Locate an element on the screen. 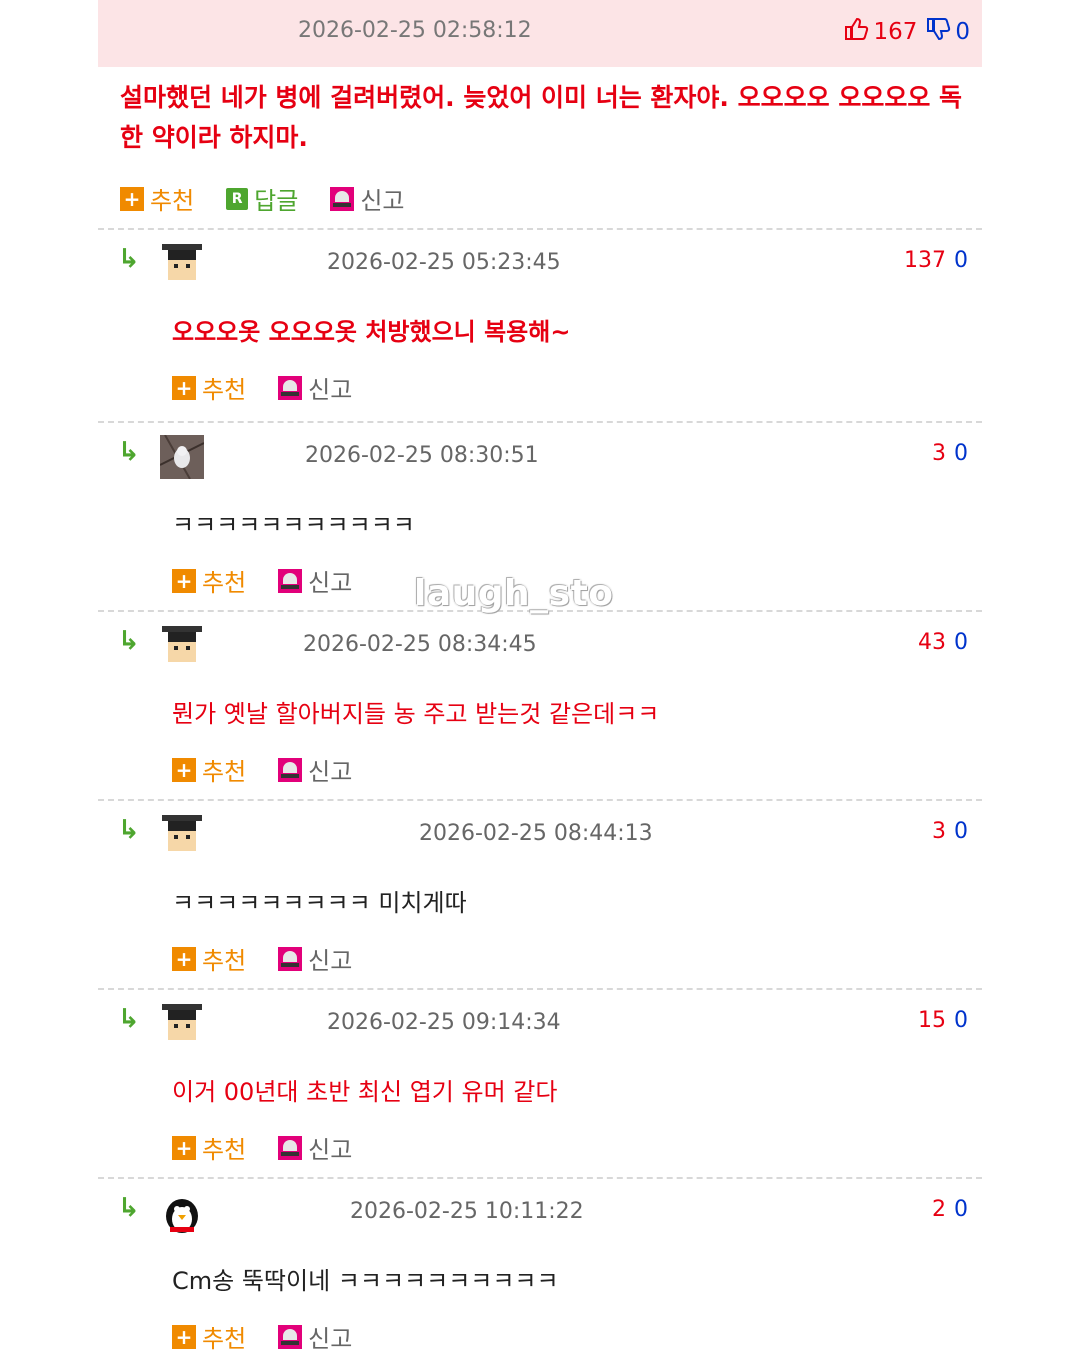 The width and height of the screenshot is (1080, 1354). comment-date: 2026-02-25 10:11:22 is located at coordinates (467, 1211).